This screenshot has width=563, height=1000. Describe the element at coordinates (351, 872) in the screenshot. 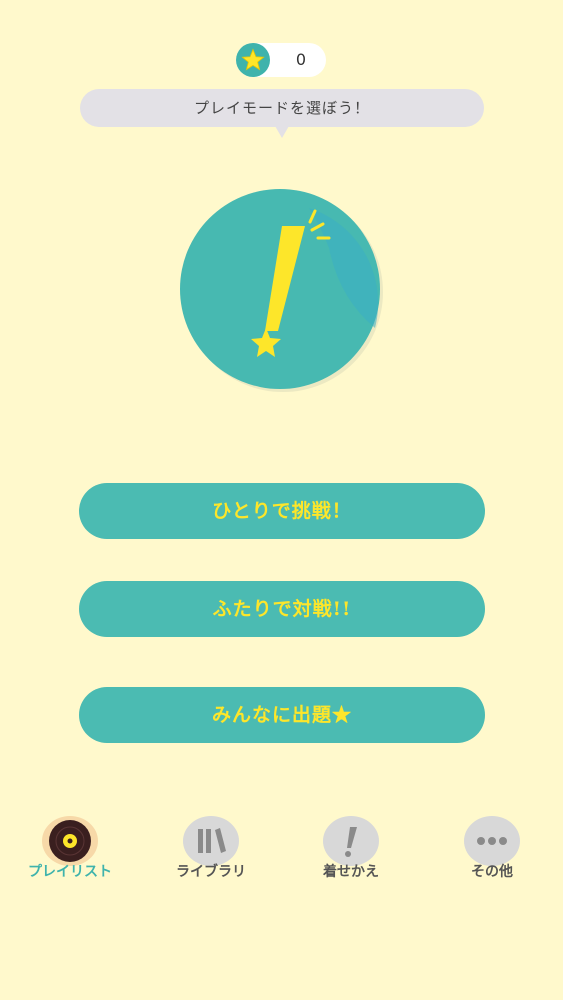

I see `nav-label-dressup: 着せかえ` at that location.